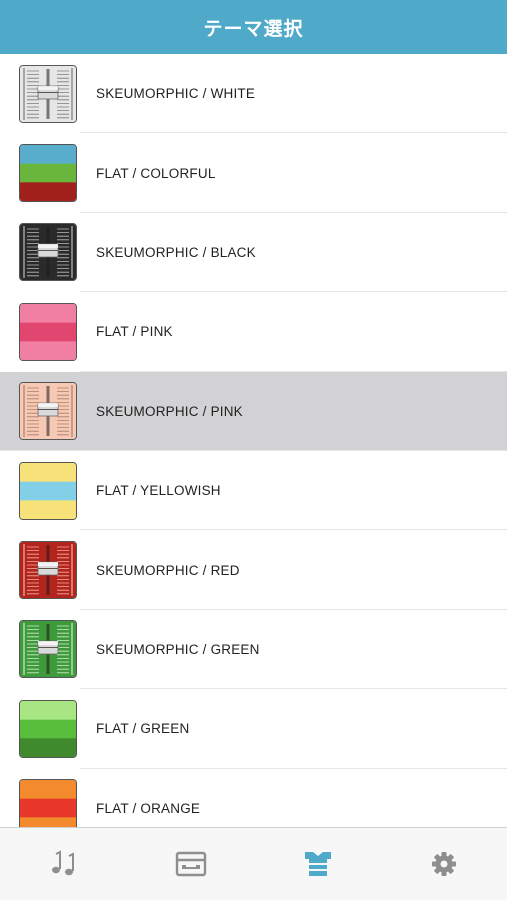 The image size is (507, 900). I want to click on tab-device, so click(191, 864).